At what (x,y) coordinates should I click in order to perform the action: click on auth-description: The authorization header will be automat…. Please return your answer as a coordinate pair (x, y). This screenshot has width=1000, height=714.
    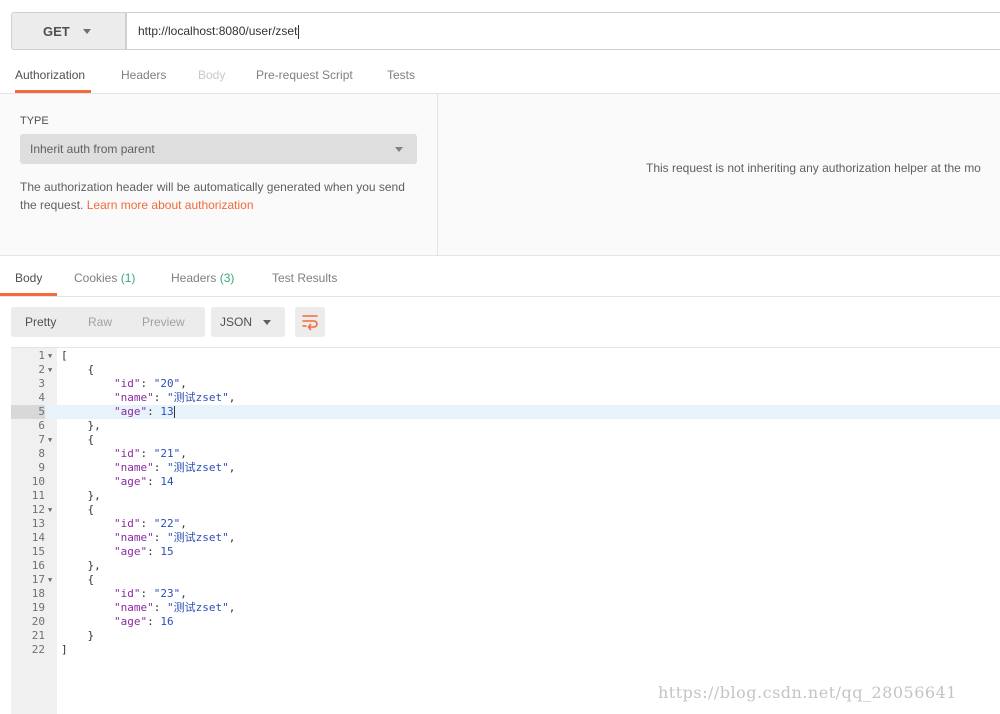
    Looking at the image, I should click on (220, 196).